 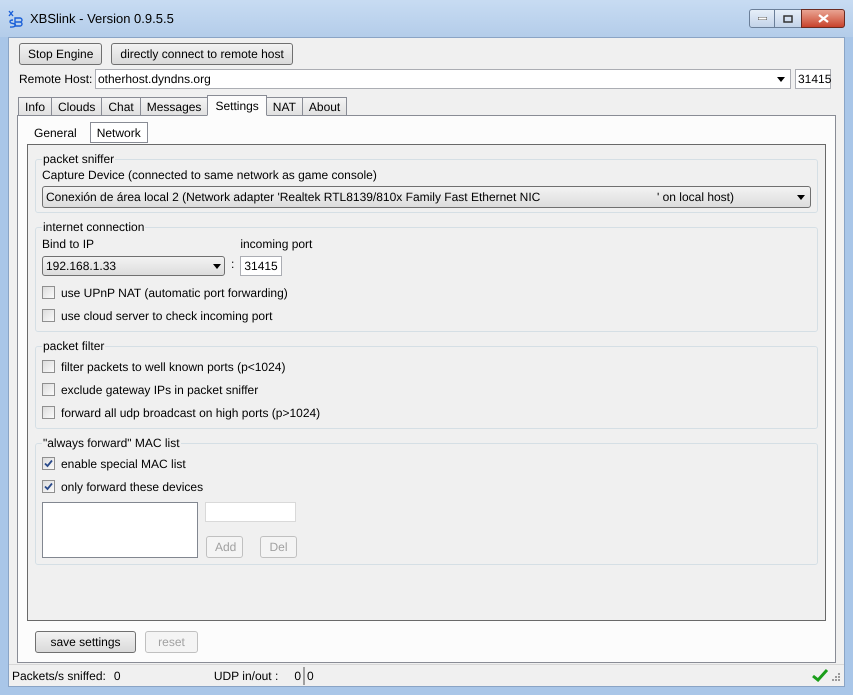 I want to click on packets-label: Packets/s sniffed:, so click(x=59, y=676).